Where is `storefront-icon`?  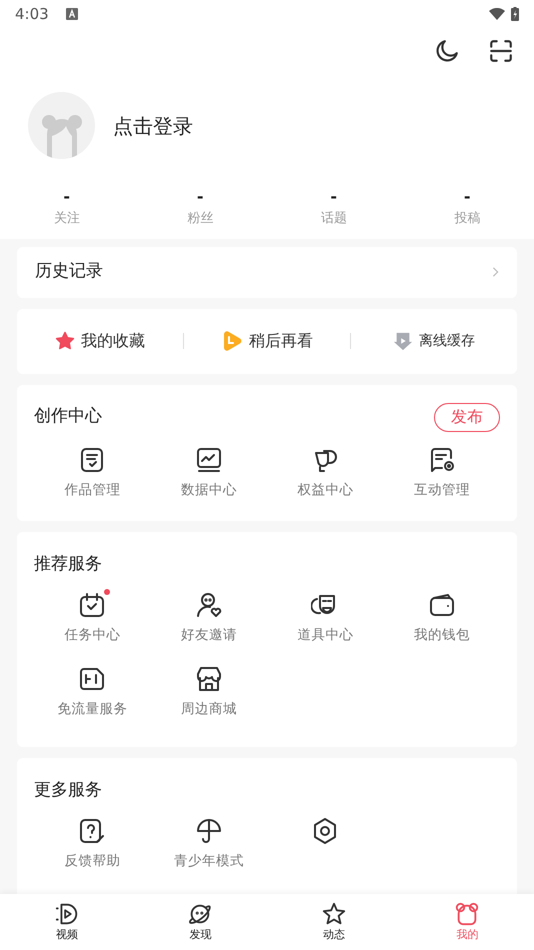 storefront-icon is located at coordinates (208, 679).